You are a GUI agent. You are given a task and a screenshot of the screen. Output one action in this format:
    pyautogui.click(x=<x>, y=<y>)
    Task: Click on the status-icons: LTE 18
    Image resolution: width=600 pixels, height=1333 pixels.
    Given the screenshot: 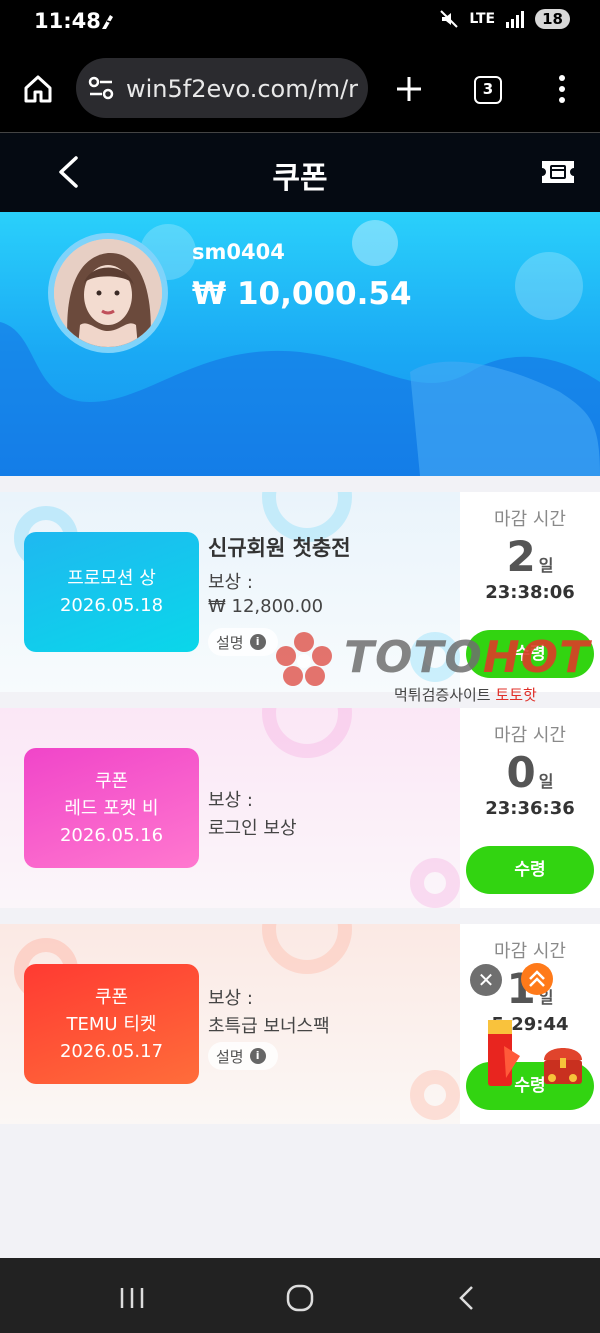 What is the action you would take?
    pyautogui.click(x=504, y=19)
    